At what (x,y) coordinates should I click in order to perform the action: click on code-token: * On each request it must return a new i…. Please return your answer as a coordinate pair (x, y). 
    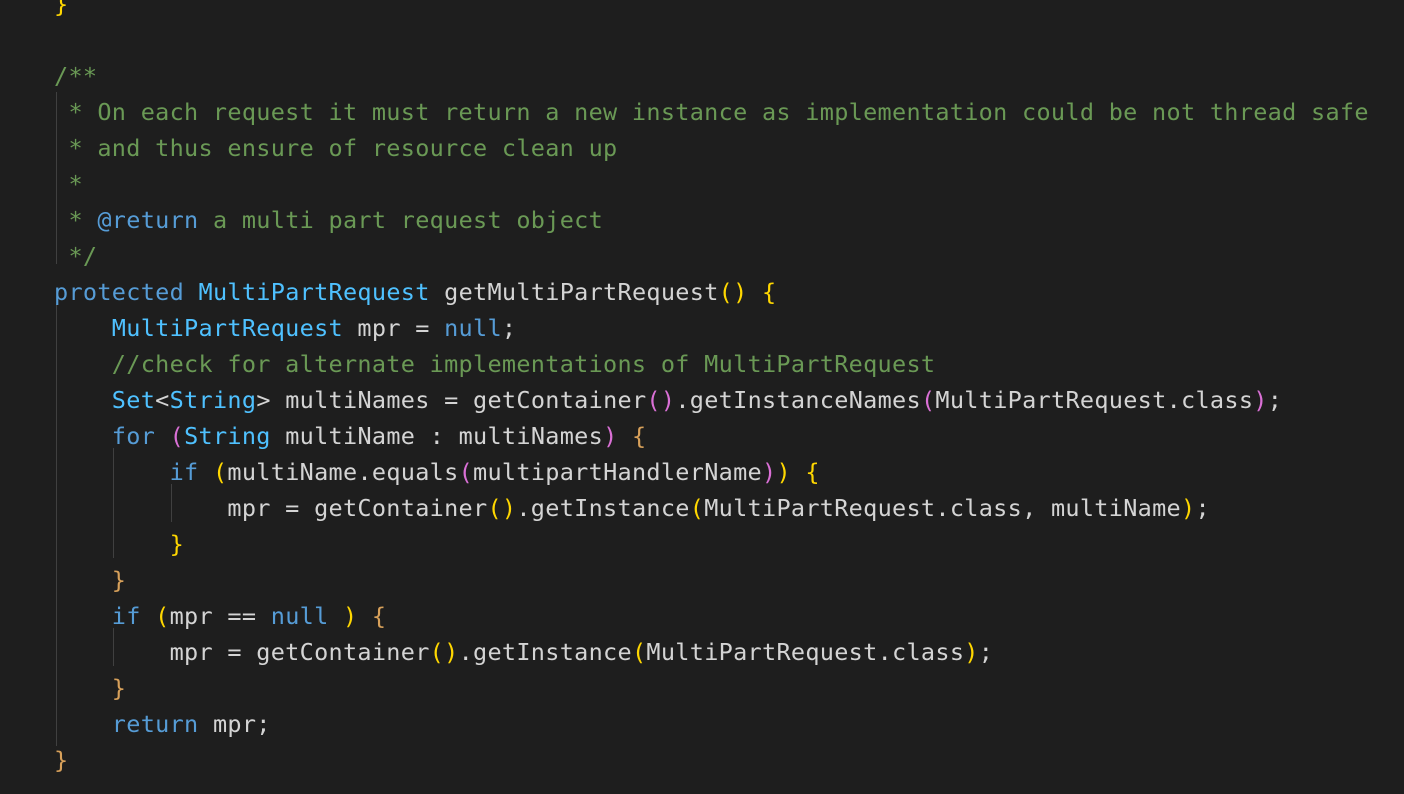
    Looking at the image, I should click on (711, 112).